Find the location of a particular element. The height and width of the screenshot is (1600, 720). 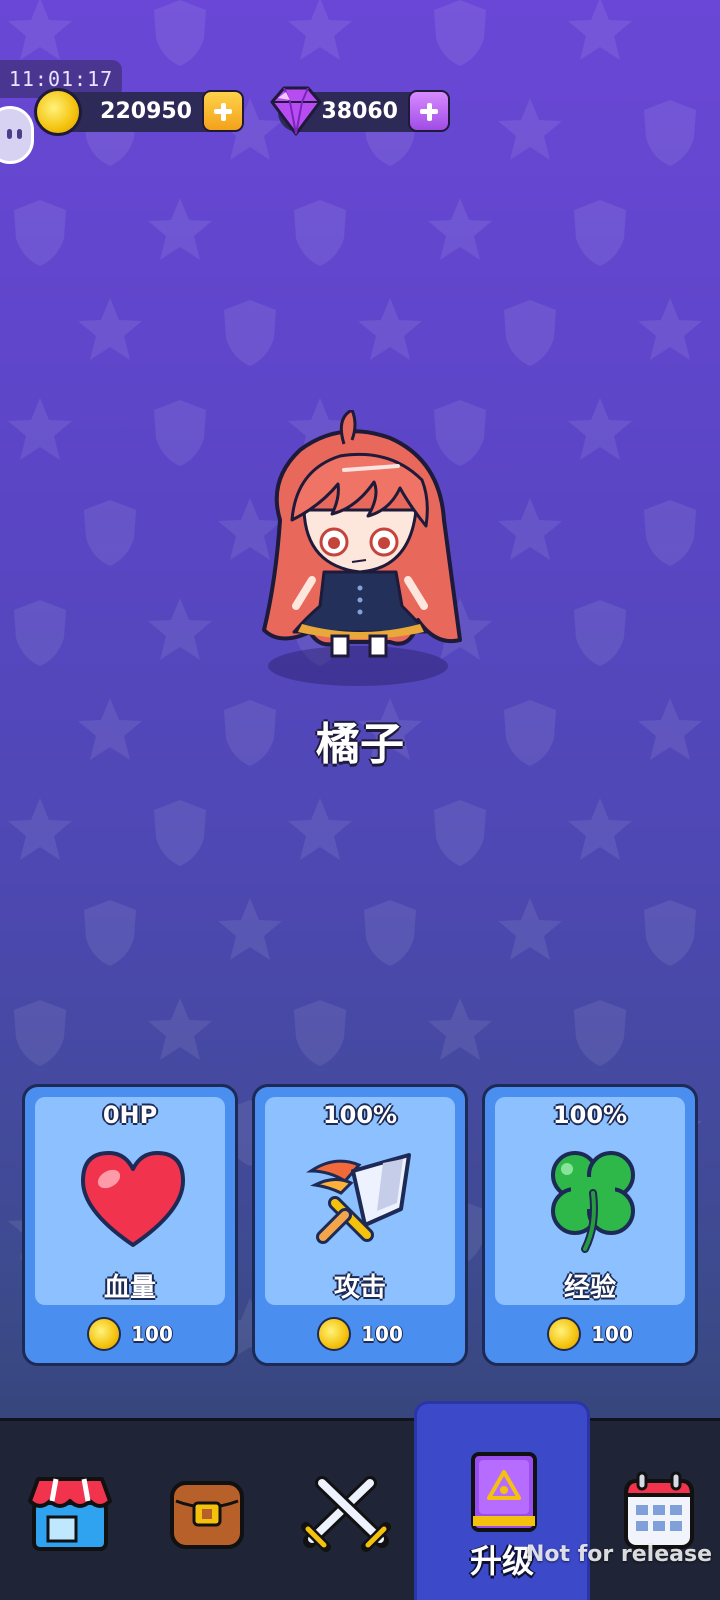

nav-events is located at coordinates (655, 1510).